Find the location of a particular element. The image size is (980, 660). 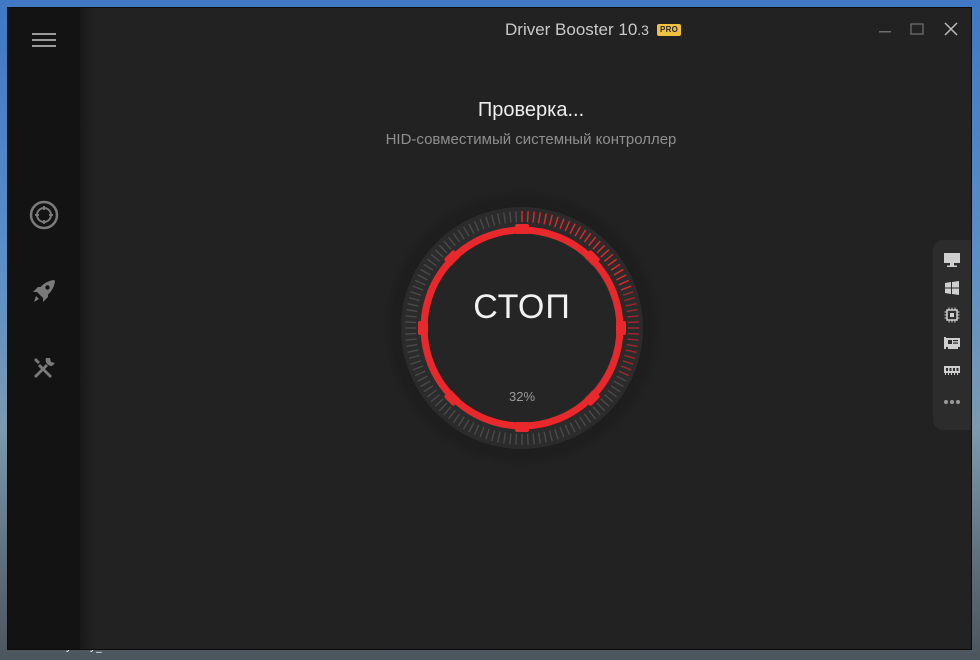

maximize-icon is located at coordinates (917, 29).